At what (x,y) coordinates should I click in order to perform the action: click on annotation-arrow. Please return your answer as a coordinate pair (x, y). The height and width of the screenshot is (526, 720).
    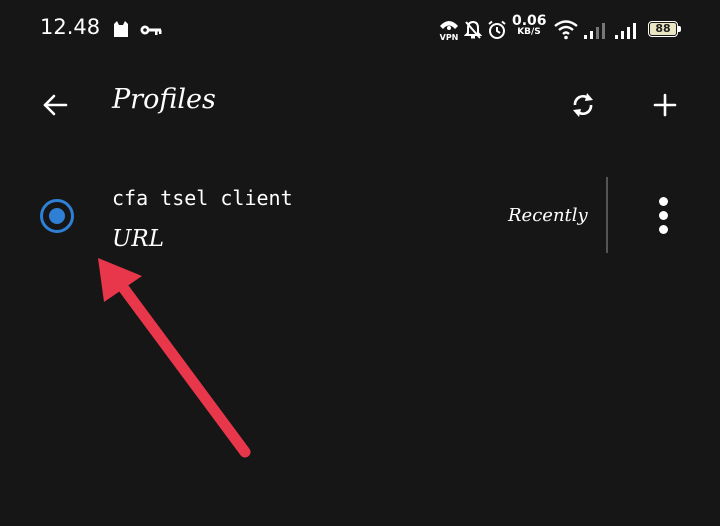
    Looking at the image, I should click on (174, 358).